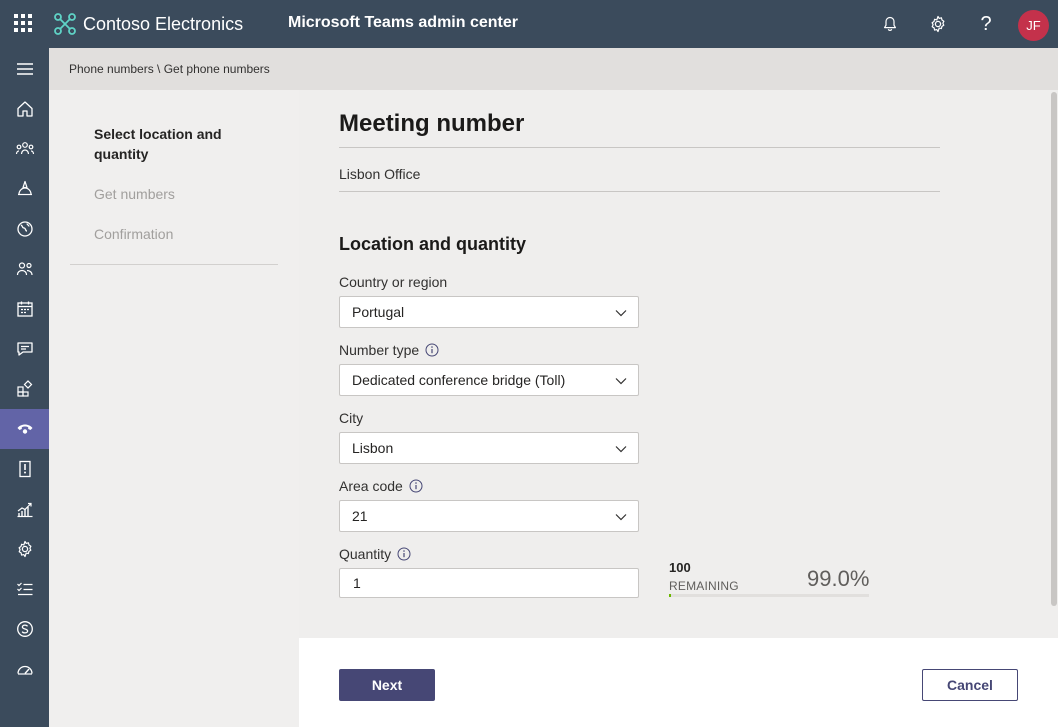 The height and width of the screenshot is (727, 1058). Describe the element at coordinates (24, 69) in the screenshot. I see `menu-icon` at that location.